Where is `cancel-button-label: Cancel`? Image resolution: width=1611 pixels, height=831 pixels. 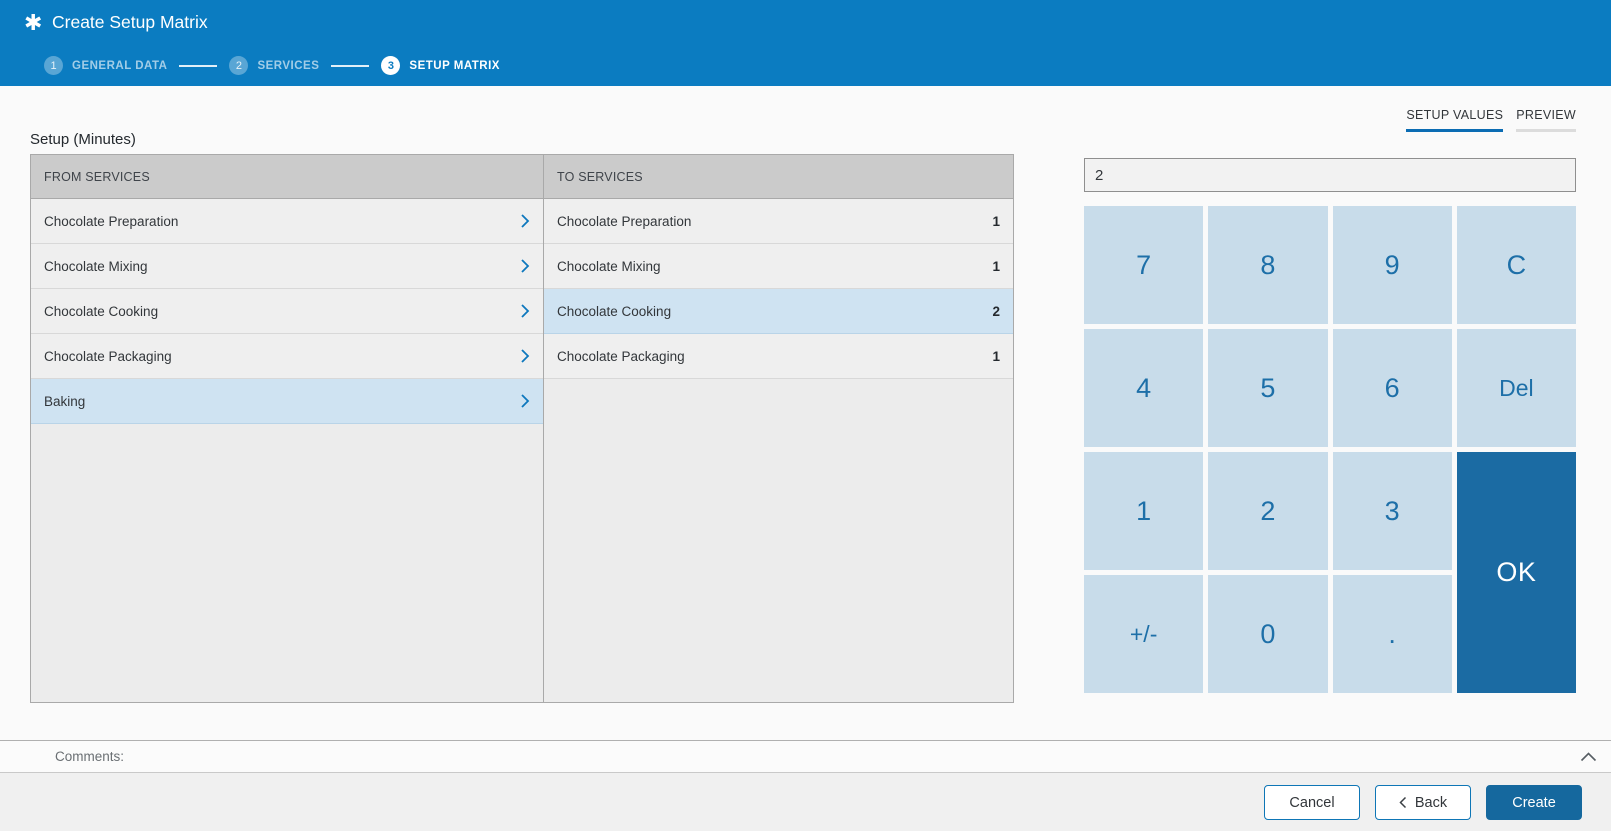
cancel-button-label: Cancel is located at coordinates (1312, 802).